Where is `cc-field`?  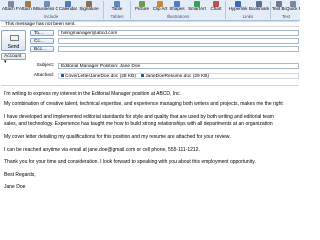 cc-field is located at coordinates (178, 41).